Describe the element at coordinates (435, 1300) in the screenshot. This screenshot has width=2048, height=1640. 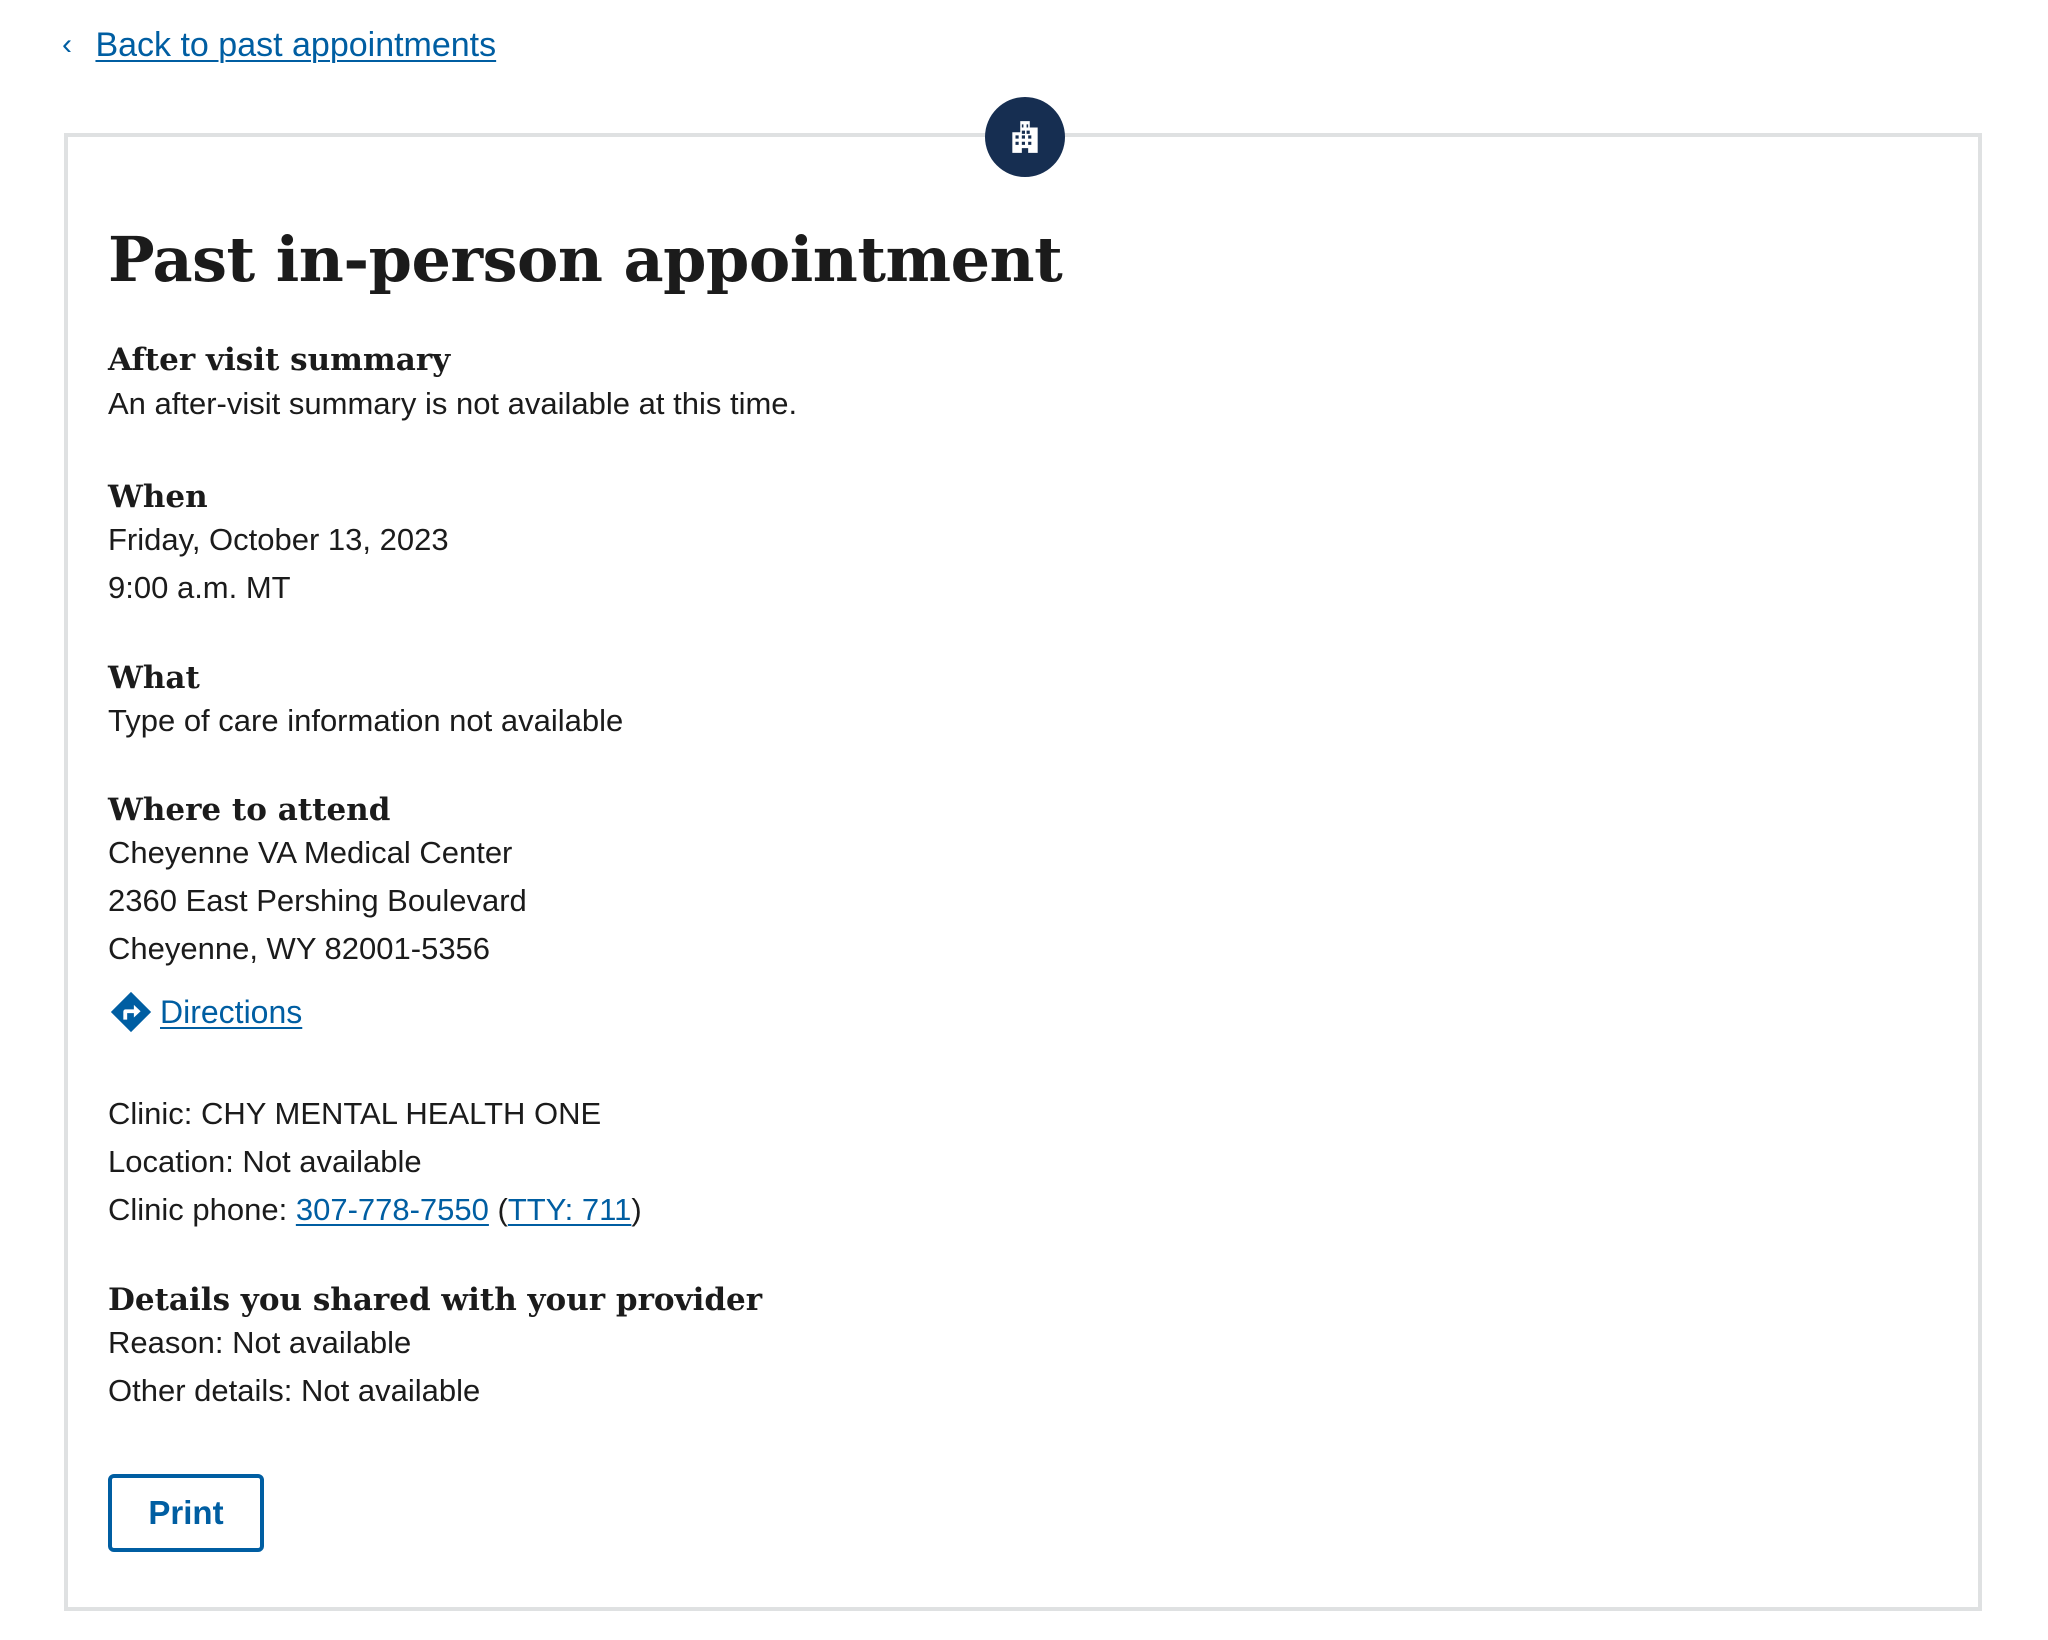
I see `details-heading: Details you shared with your provider` at that location.